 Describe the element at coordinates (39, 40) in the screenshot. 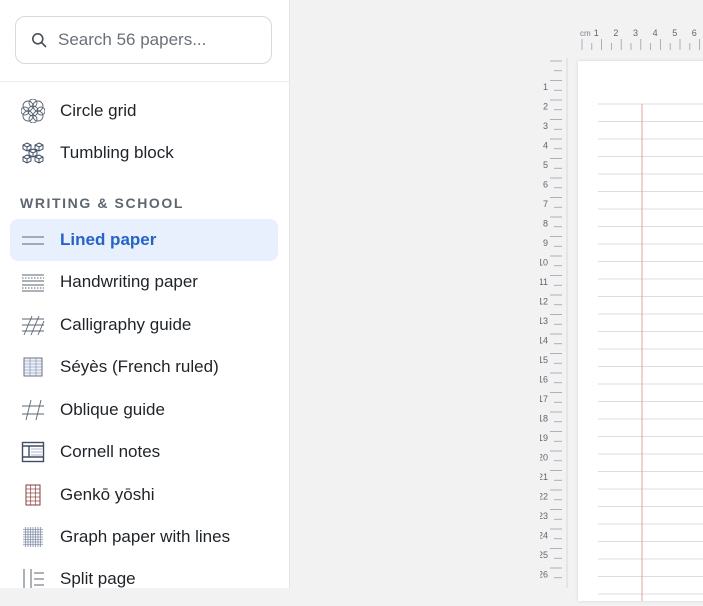

I see `search-icon` at that location.